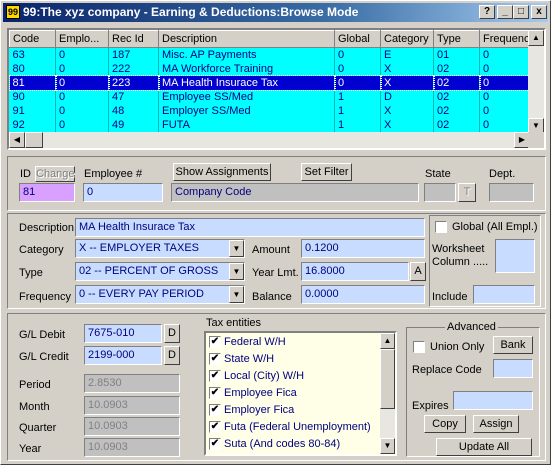 Image resolution: width=551 pixels, height=465 pixels. Describe the element at coordinates (326, 172) in the screenshot. I see `set-filter-button: Set Filter` at that location.